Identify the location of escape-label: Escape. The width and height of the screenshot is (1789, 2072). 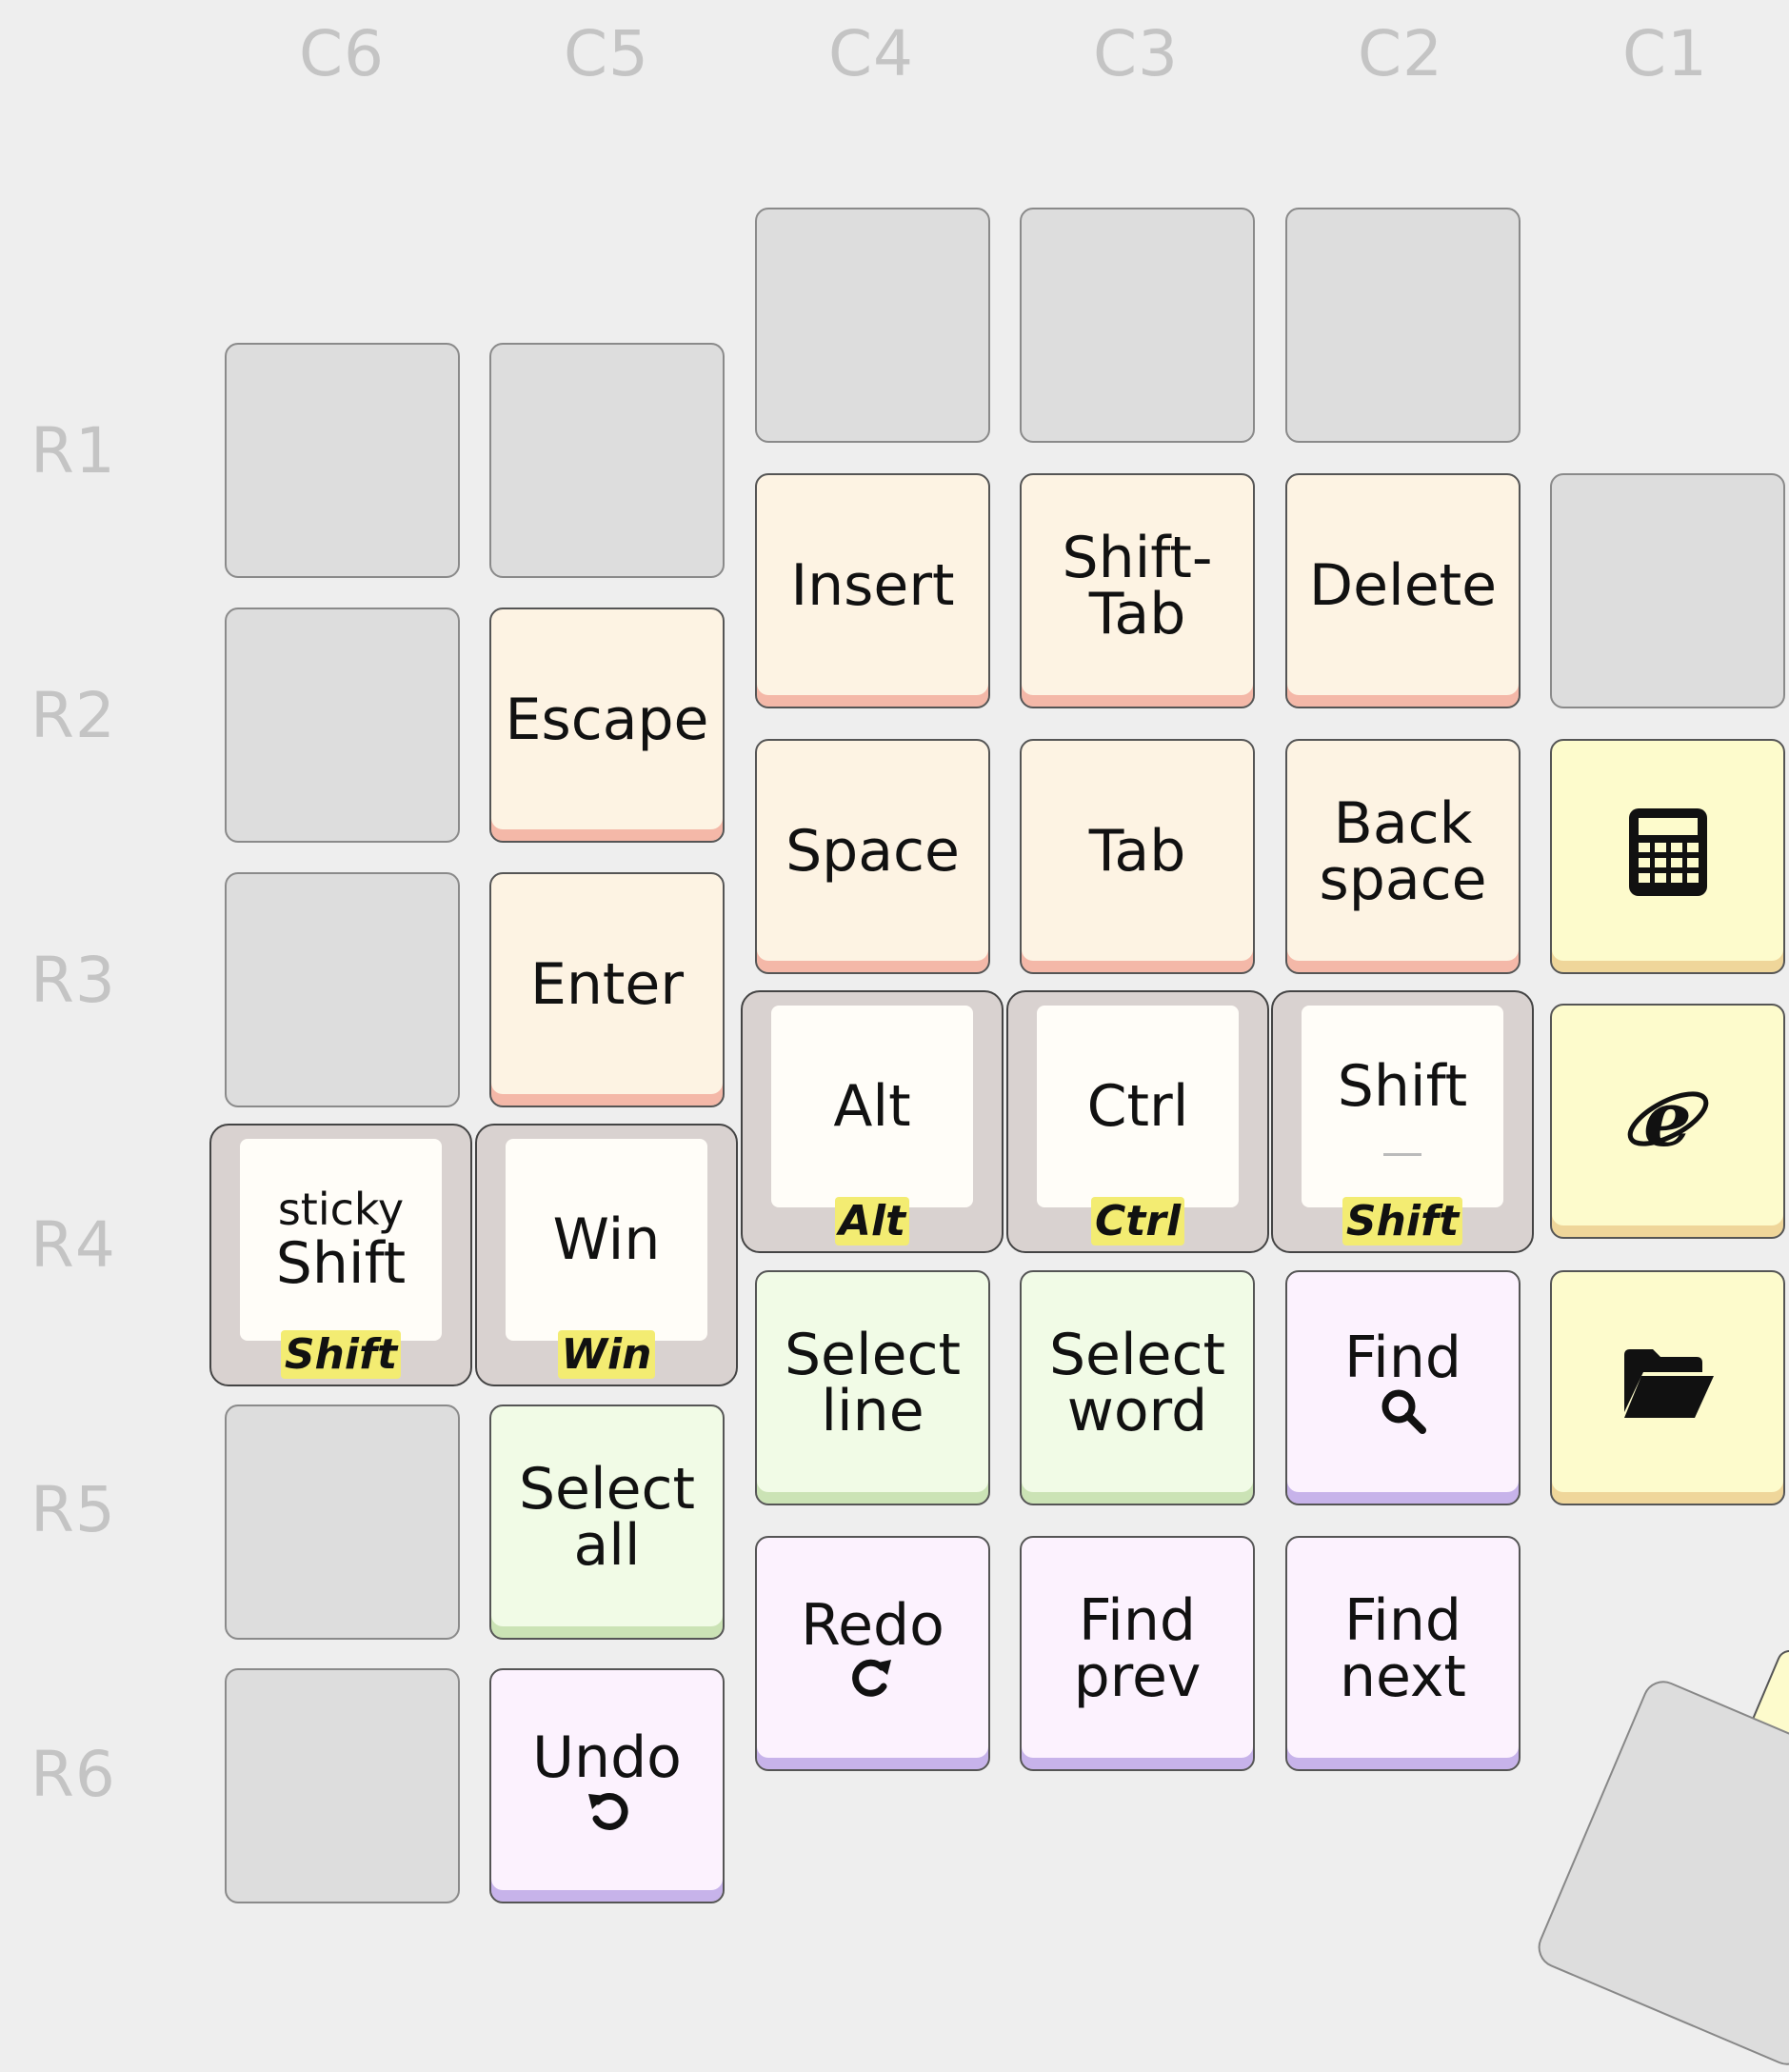
(607, 720).